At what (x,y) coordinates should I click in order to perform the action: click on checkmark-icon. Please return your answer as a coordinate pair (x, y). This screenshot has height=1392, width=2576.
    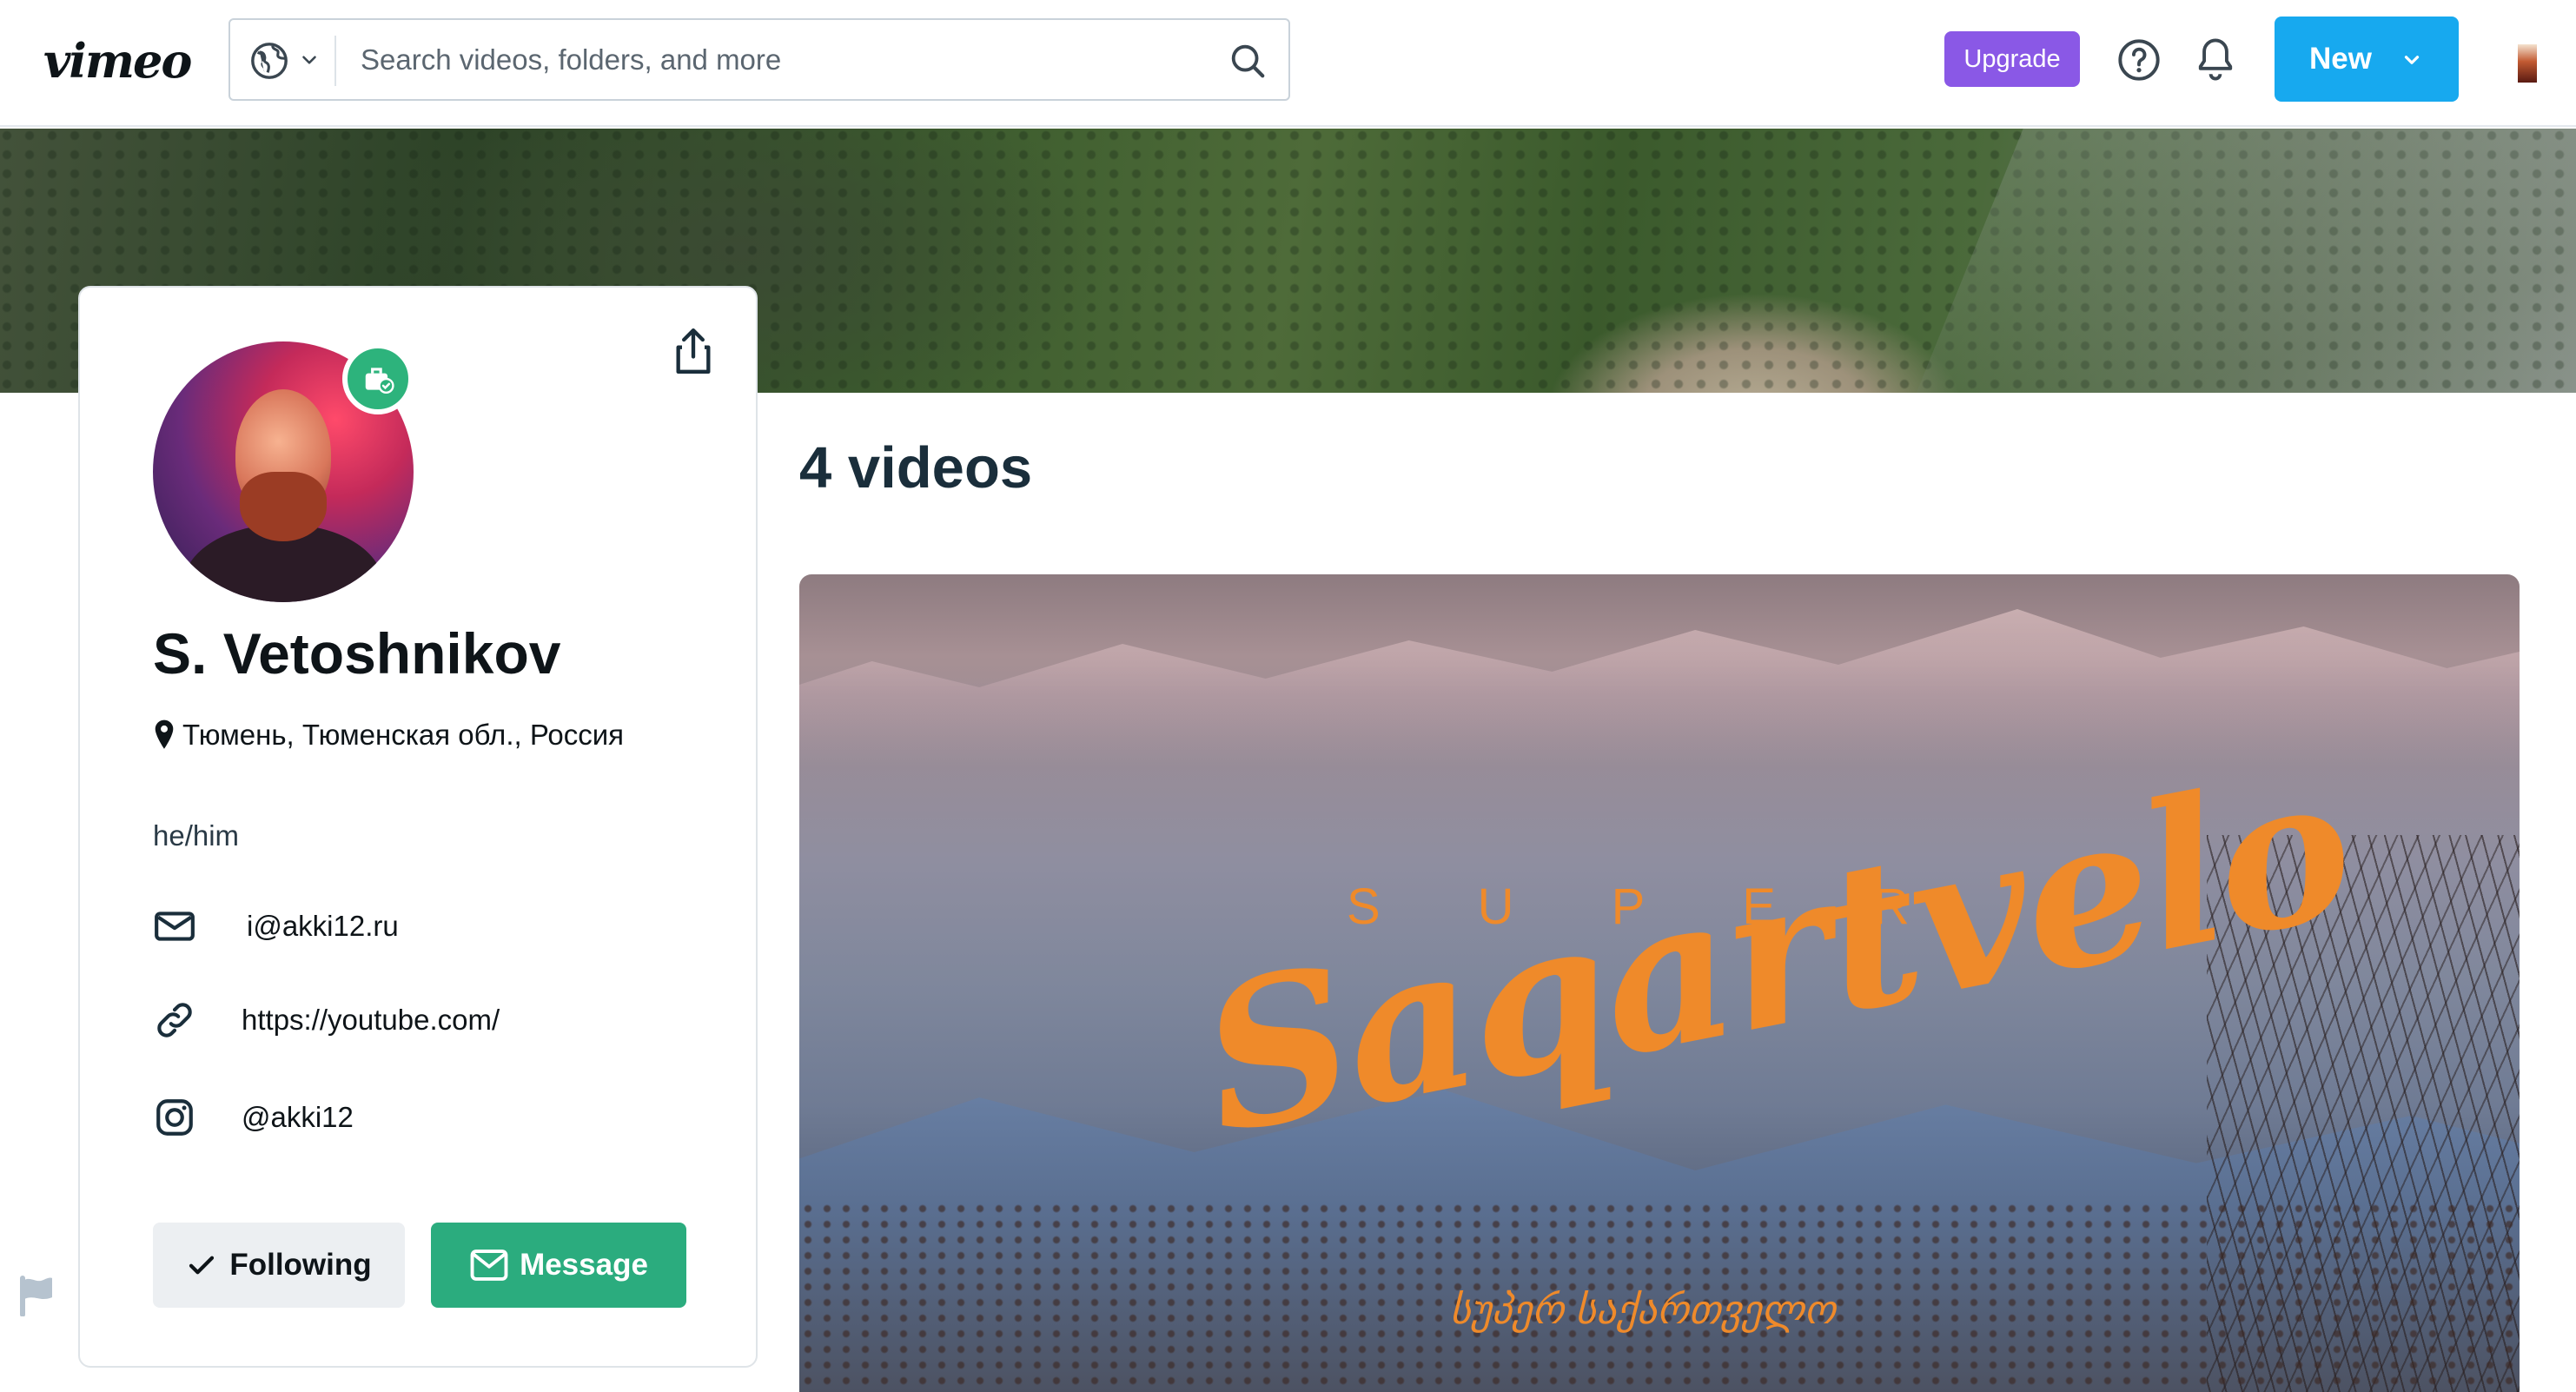
    Looking at the image, I should click on (202, 1265).